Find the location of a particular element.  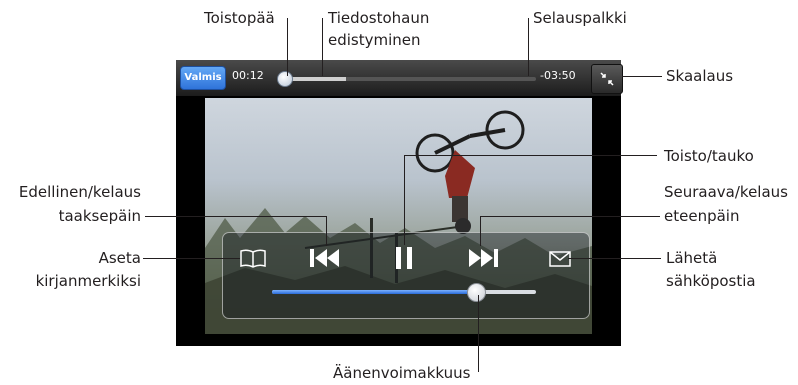

callout-line-bookmark is located at coordinates (191, 258).